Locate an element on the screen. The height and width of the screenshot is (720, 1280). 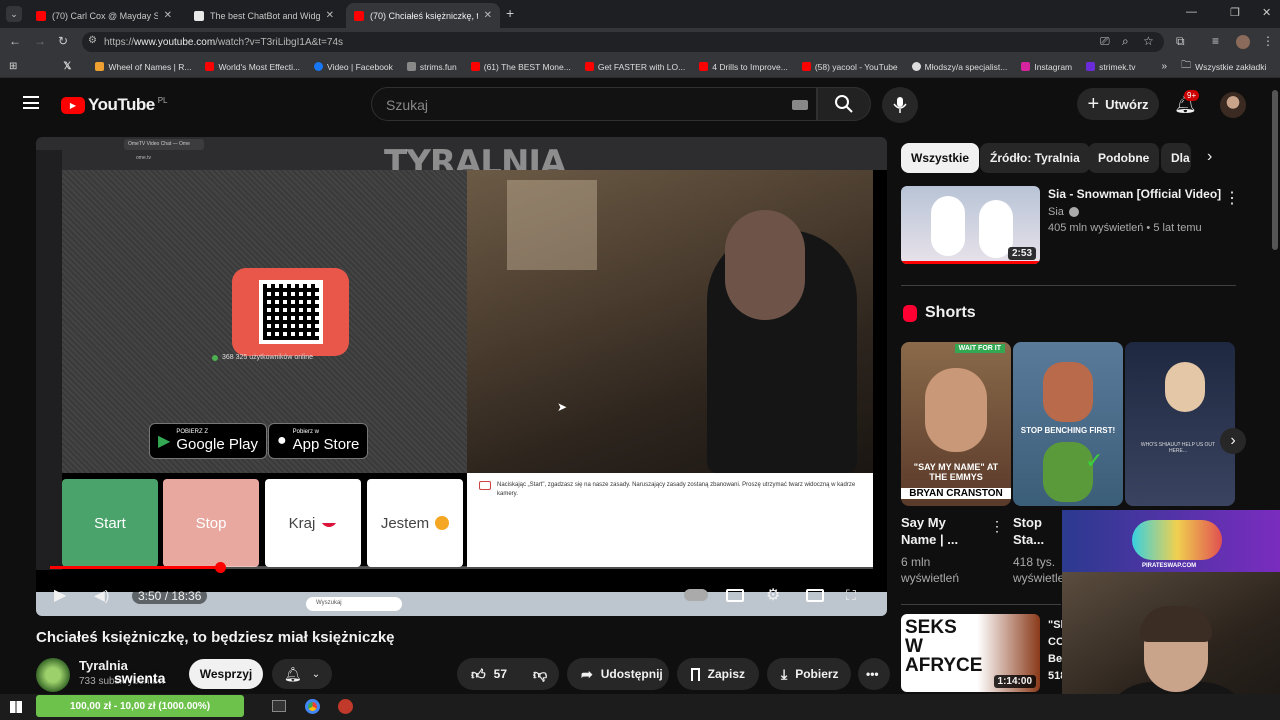
stop-button: Stop is located at coordinates (211, 523).